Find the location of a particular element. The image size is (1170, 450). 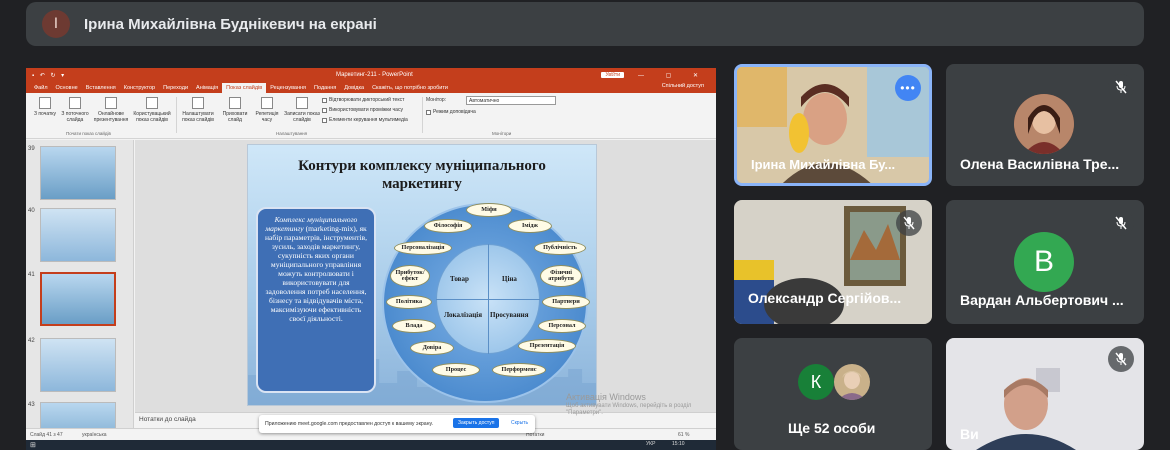

quadrant-price: Ціна is located at coordinates (509, 279).